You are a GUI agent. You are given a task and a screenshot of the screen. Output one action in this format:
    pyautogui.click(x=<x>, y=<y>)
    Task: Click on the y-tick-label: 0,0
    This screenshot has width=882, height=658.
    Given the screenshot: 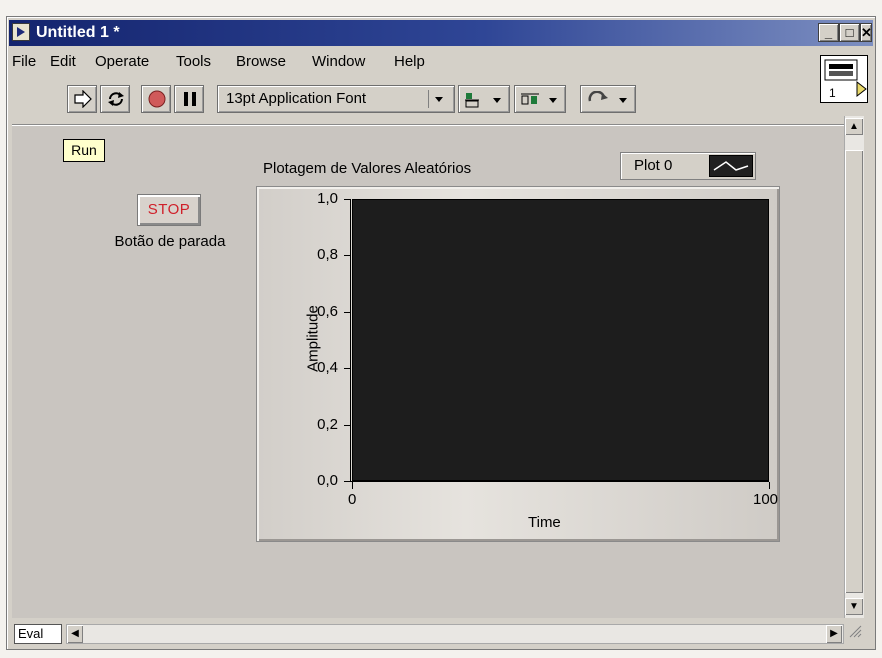 What is the action you would take?
    pyautogui.click(x=327, y=480)
    